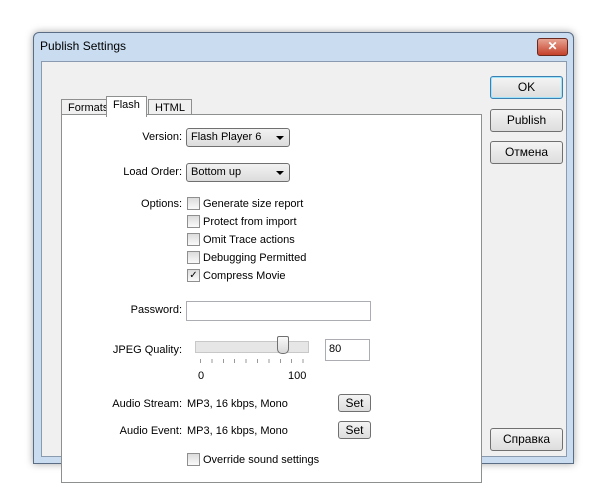 The image size is (605, 494). I want to click on audio-stream-set-button: Set, so click(354, 403).